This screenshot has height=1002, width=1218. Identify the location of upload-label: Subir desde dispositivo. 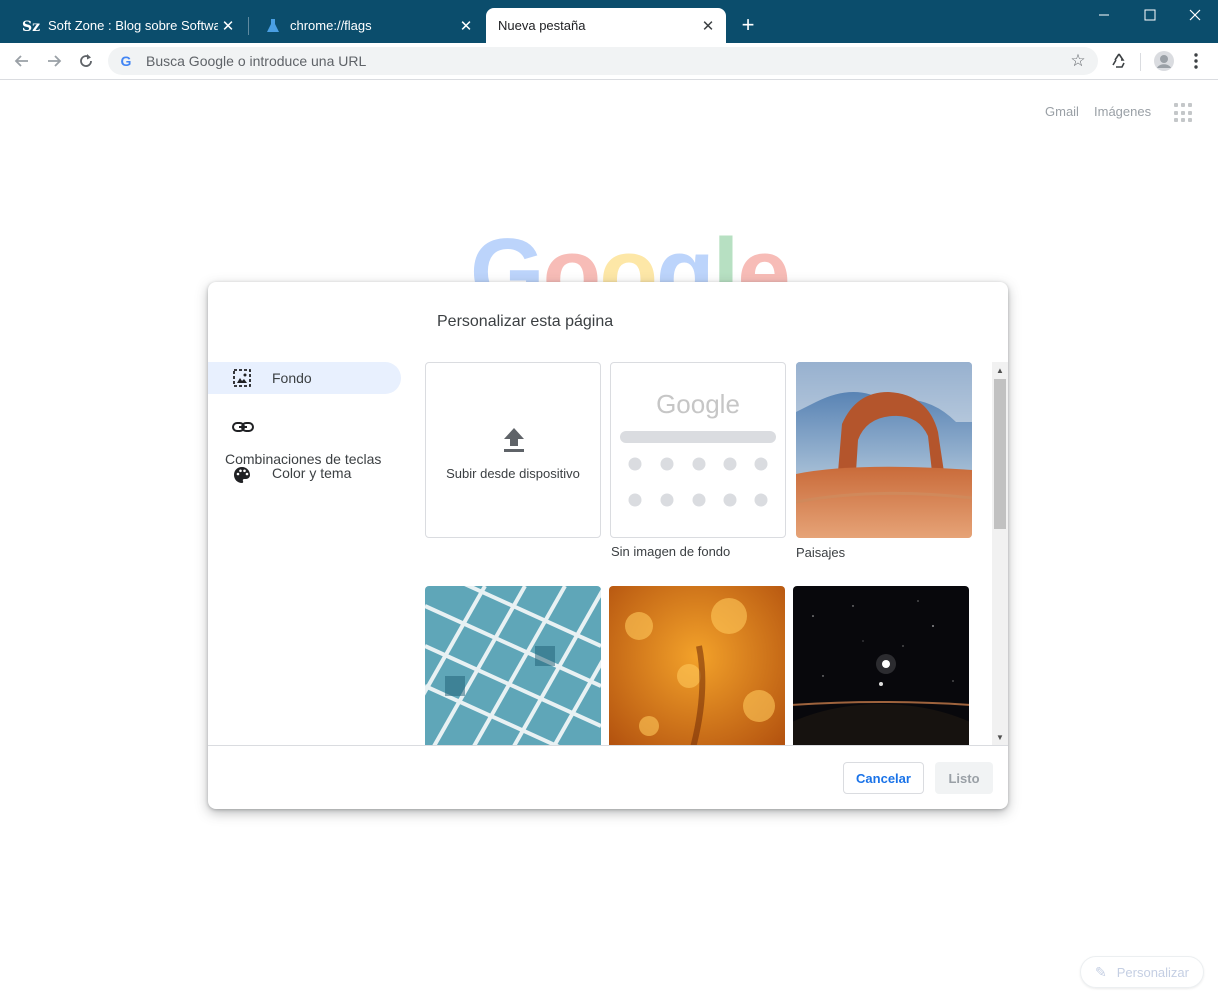
(513, 473).